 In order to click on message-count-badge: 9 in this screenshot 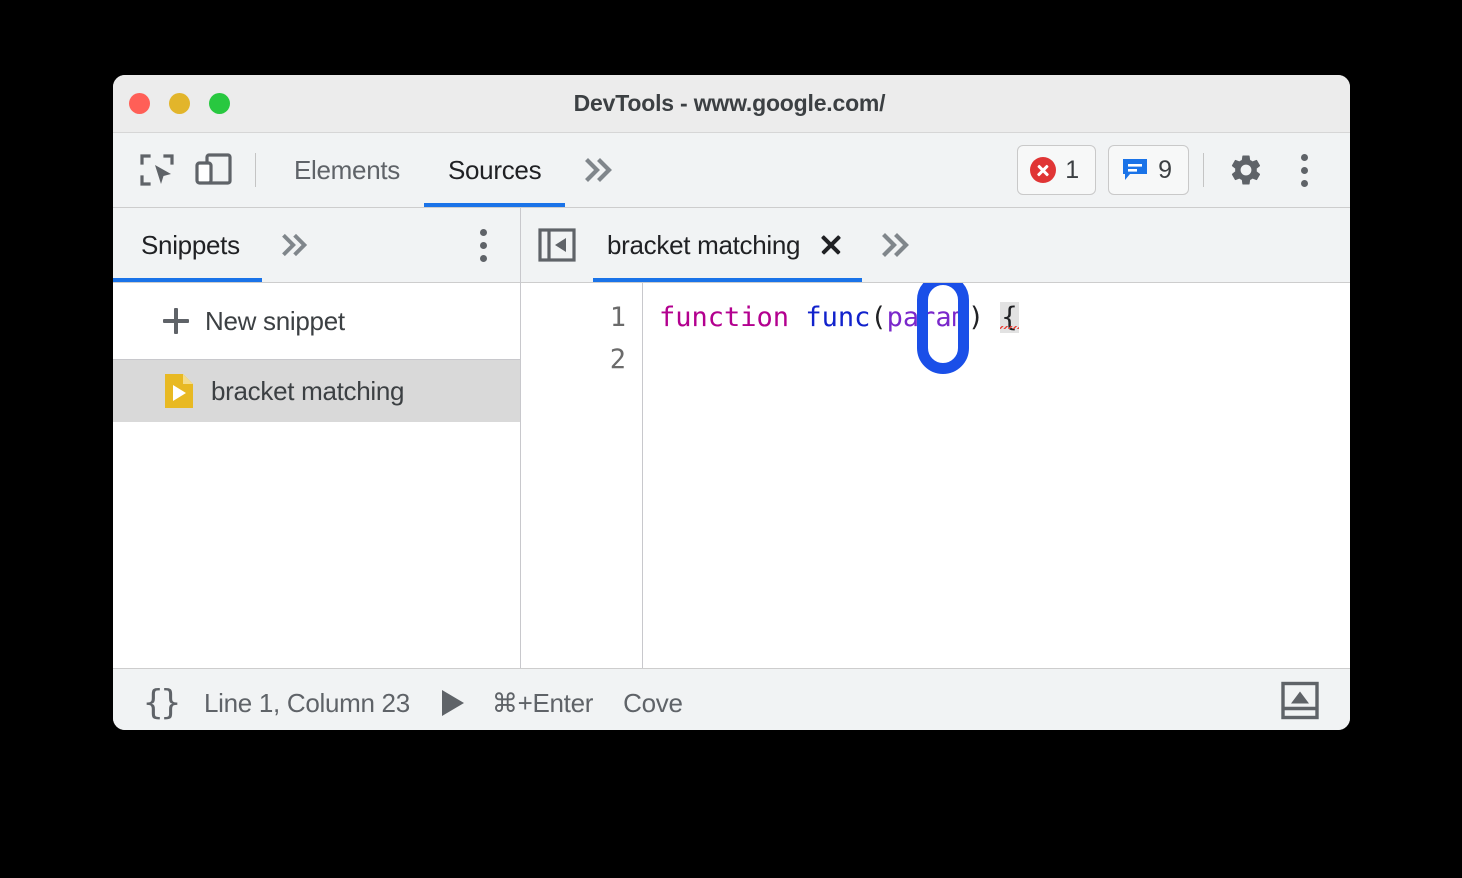, I will do `click(1148, 170)`.